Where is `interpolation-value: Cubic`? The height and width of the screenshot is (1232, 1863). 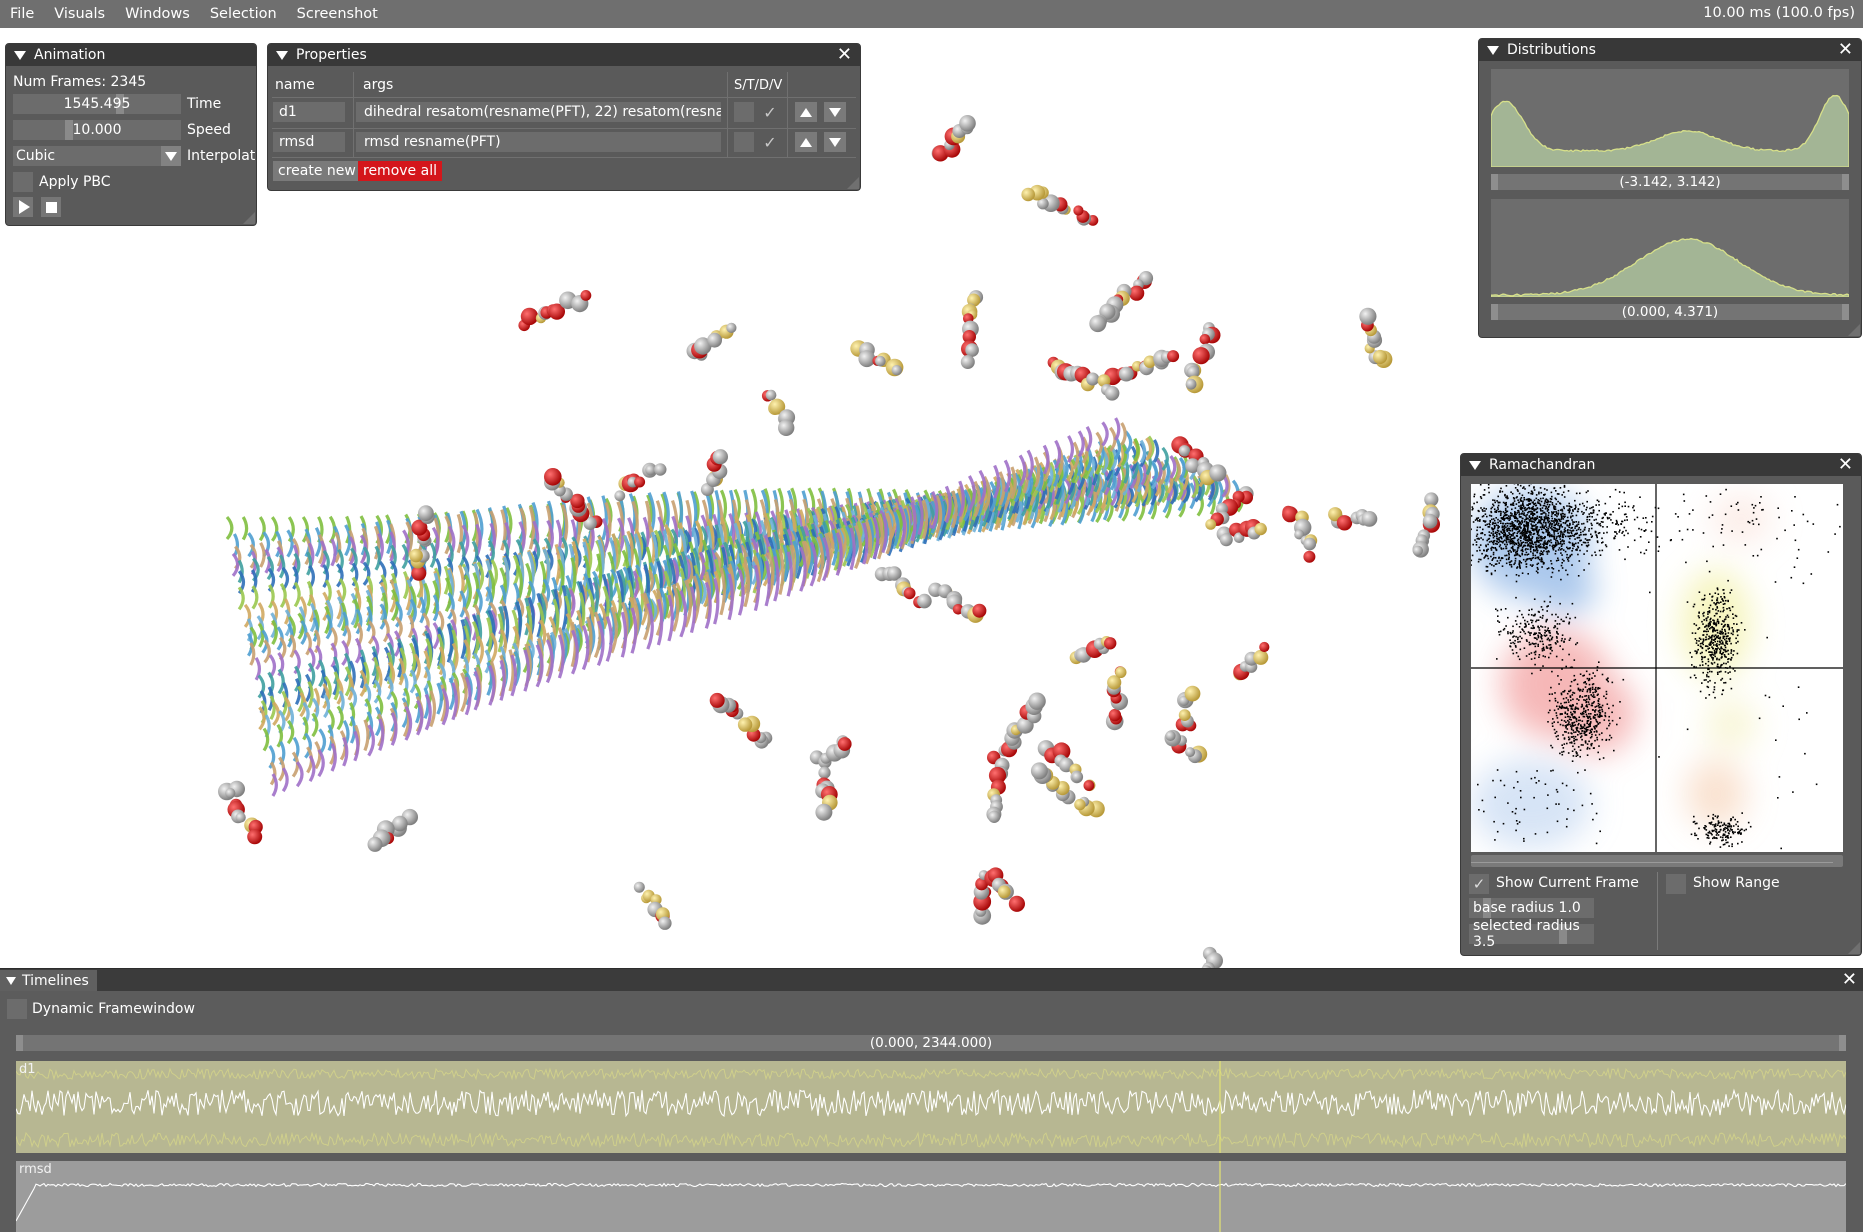
interpolation-value: Cubic is located at coordinates (36, 156).